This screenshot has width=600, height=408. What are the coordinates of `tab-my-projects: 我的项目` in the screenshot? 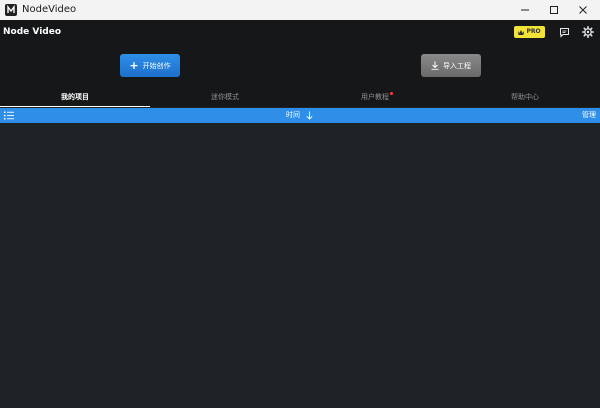 It's located at (75, 98).